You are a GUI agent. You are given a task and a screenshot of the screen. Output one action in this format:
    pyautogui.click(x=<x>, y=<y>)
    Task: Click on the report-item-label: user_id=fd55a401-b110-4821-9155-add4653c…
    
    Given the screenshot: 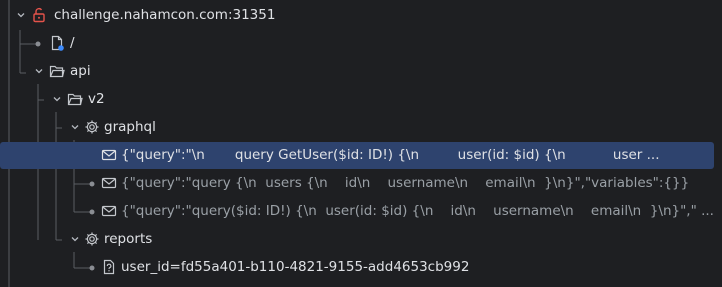 What is the action you would take?
    pyautogui.click(x=295, y=267)
    